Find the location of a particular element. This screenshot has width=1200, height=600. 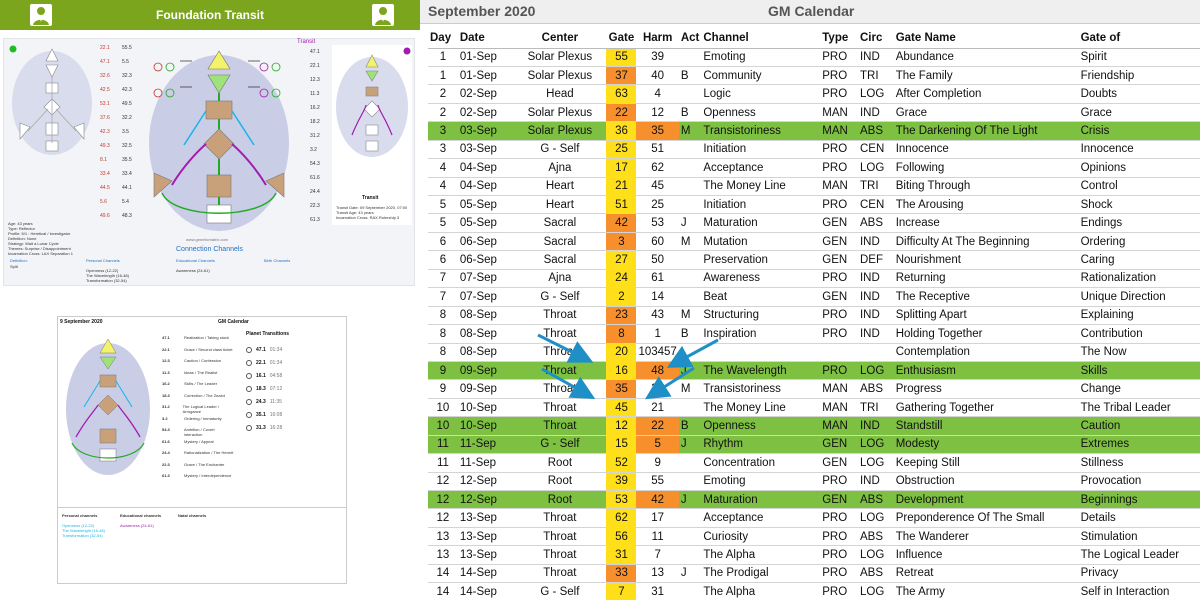

cell-harm: 5 is located at coordinates (657, 445).